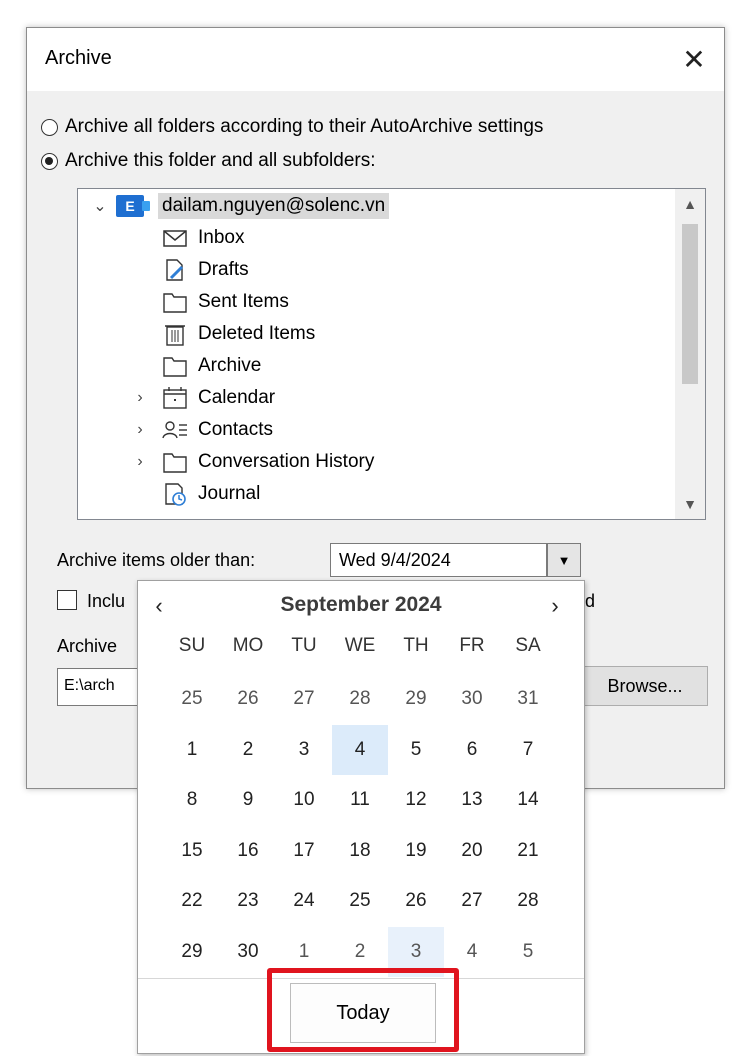 The height and width of the screenshot is (1056, 743). What do you see at coordinates (416, 951) in the screenshot?
I see `today-day: 3` at bounding box center [416, 951].